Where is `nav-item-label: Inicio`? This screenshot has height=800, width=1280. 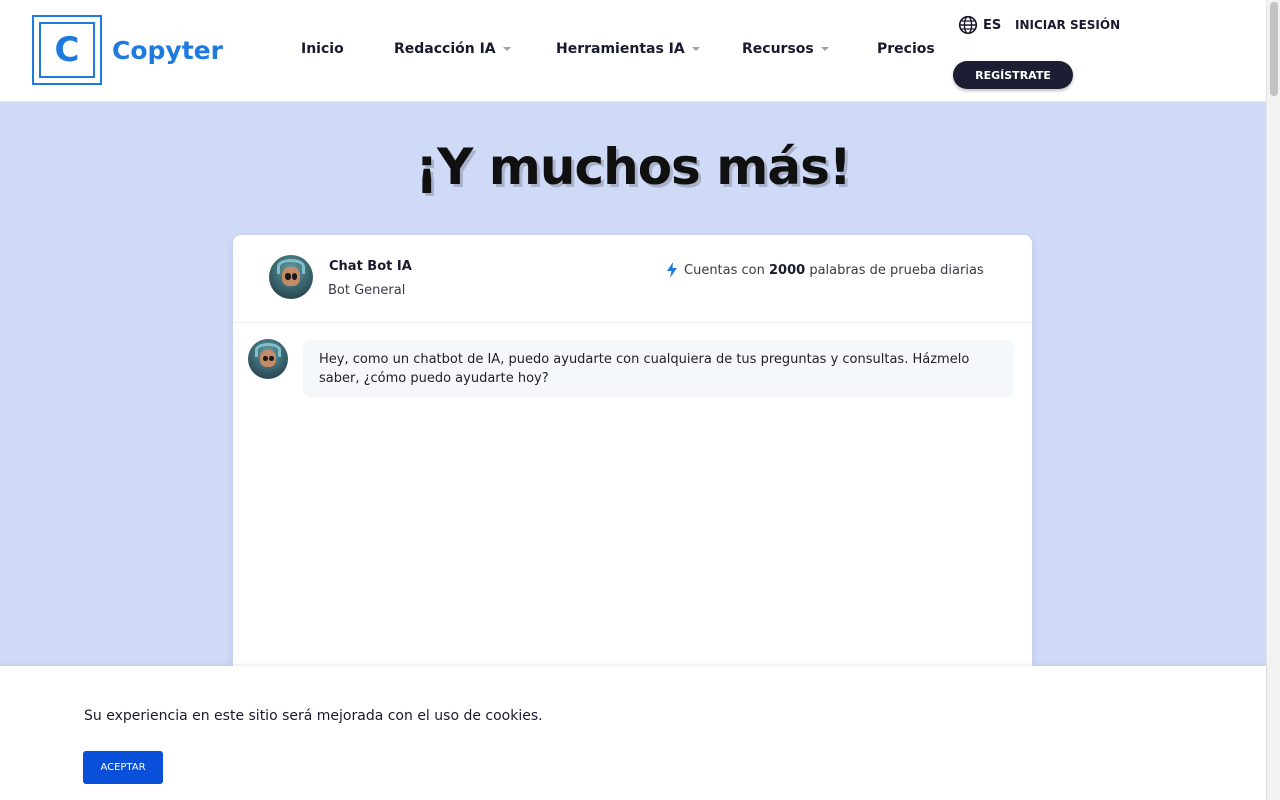
nav-item-label: Inicio is located at coordinates (322, 49).